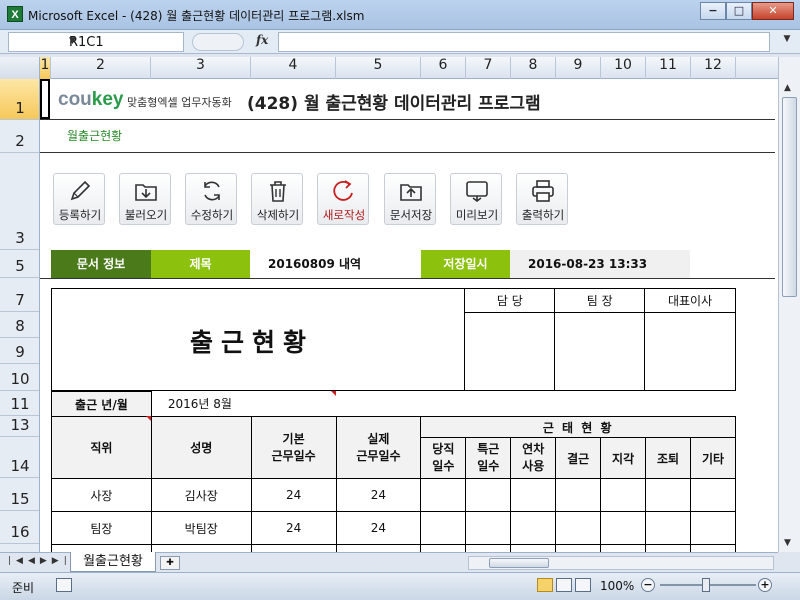 The image size is (800, 600). Describe the element at coordinates (19, 325) in the screenshot. I see `row-header: 8` at that location.